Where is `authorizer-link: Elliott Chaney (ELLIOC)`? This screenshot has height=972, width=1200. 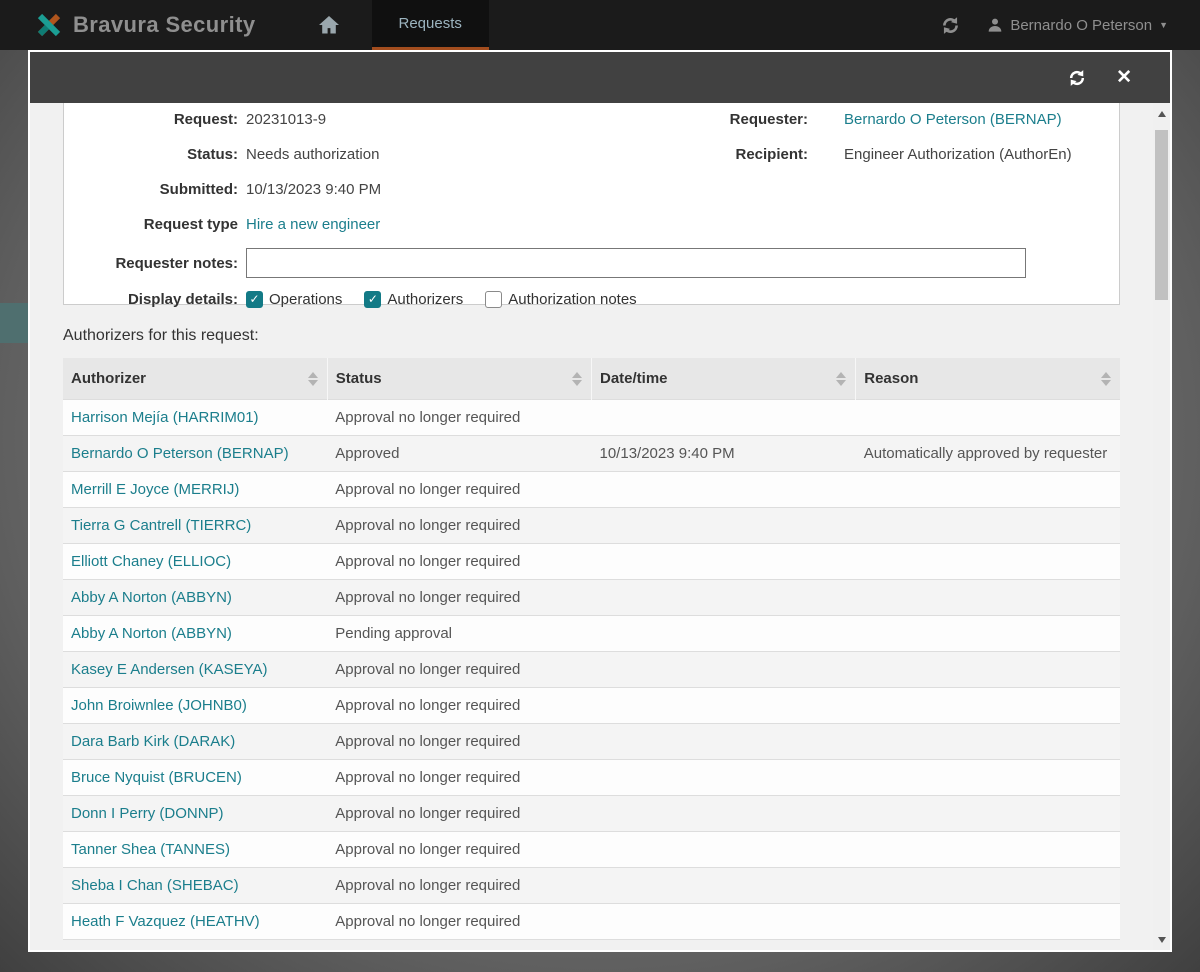 authorizer-link: Elliott Chaney (ELLIOC) is located at coordinates (151, 561).